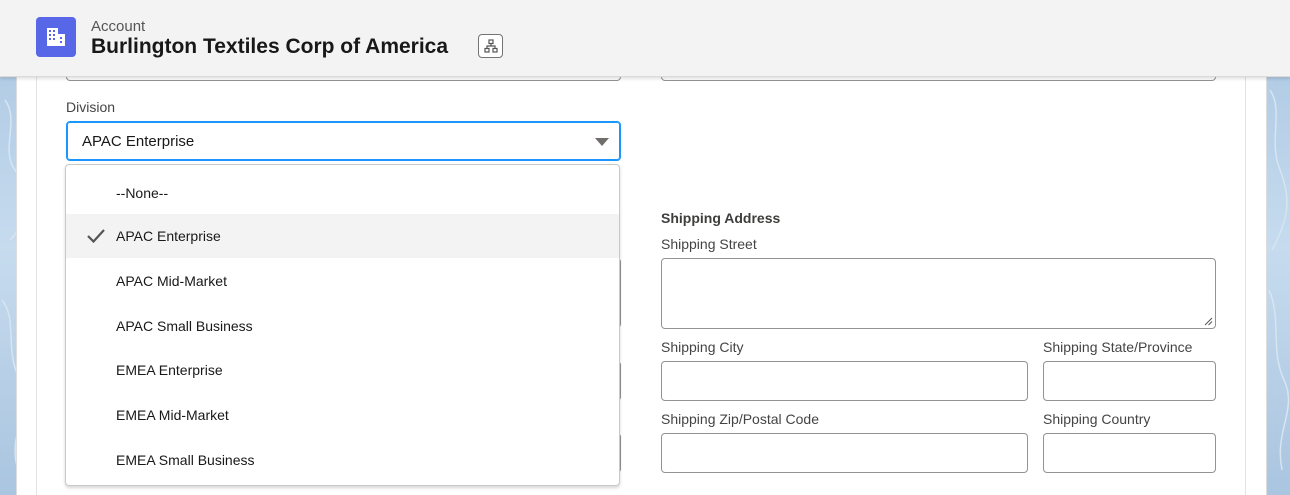 The width and height of the screenshot is (1290, 495). Describe the element at coordinates (342, 370) in the screenshot. I see `division-option-emea-enterprise: EMEA Enterprise` at that location.